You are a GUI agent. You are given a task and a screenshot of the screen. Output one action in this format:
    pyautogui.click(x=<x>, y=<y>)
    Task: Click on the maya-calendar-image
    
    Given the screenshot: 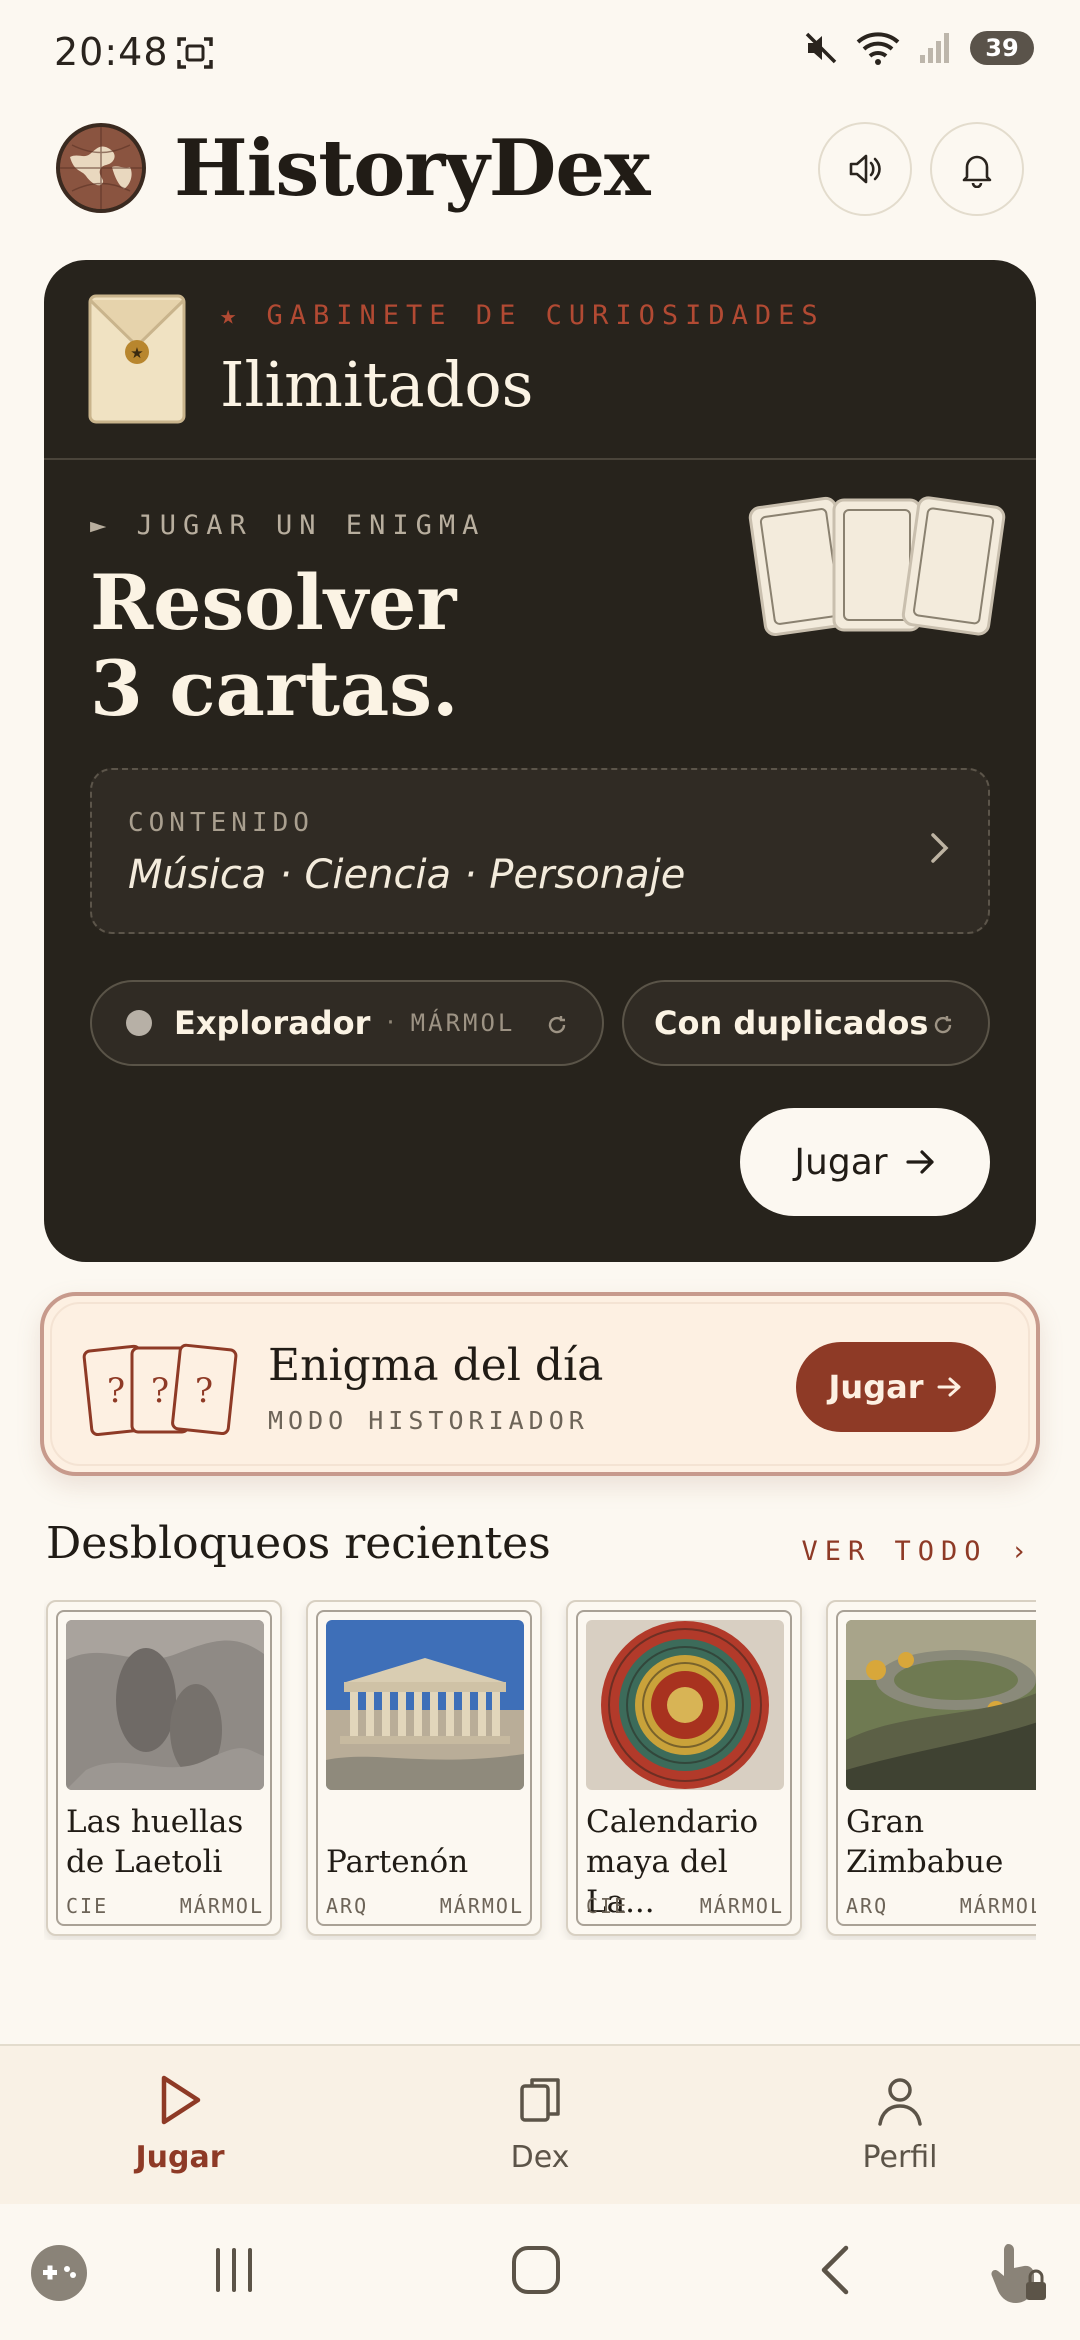 What is the action you would take?
    pyautogui.click(x=685, y=1705)
    